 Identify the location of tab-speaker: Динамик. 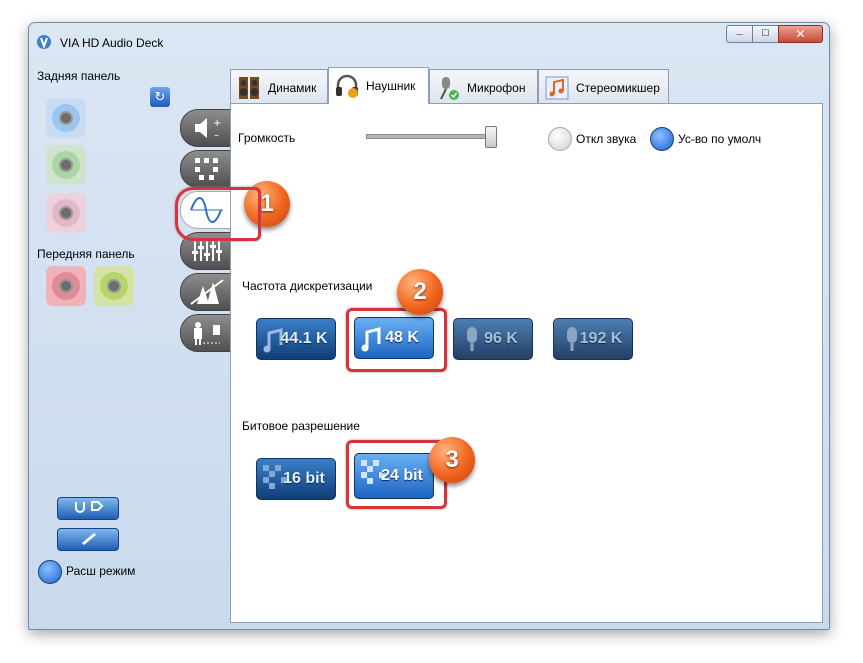
(279, 86).